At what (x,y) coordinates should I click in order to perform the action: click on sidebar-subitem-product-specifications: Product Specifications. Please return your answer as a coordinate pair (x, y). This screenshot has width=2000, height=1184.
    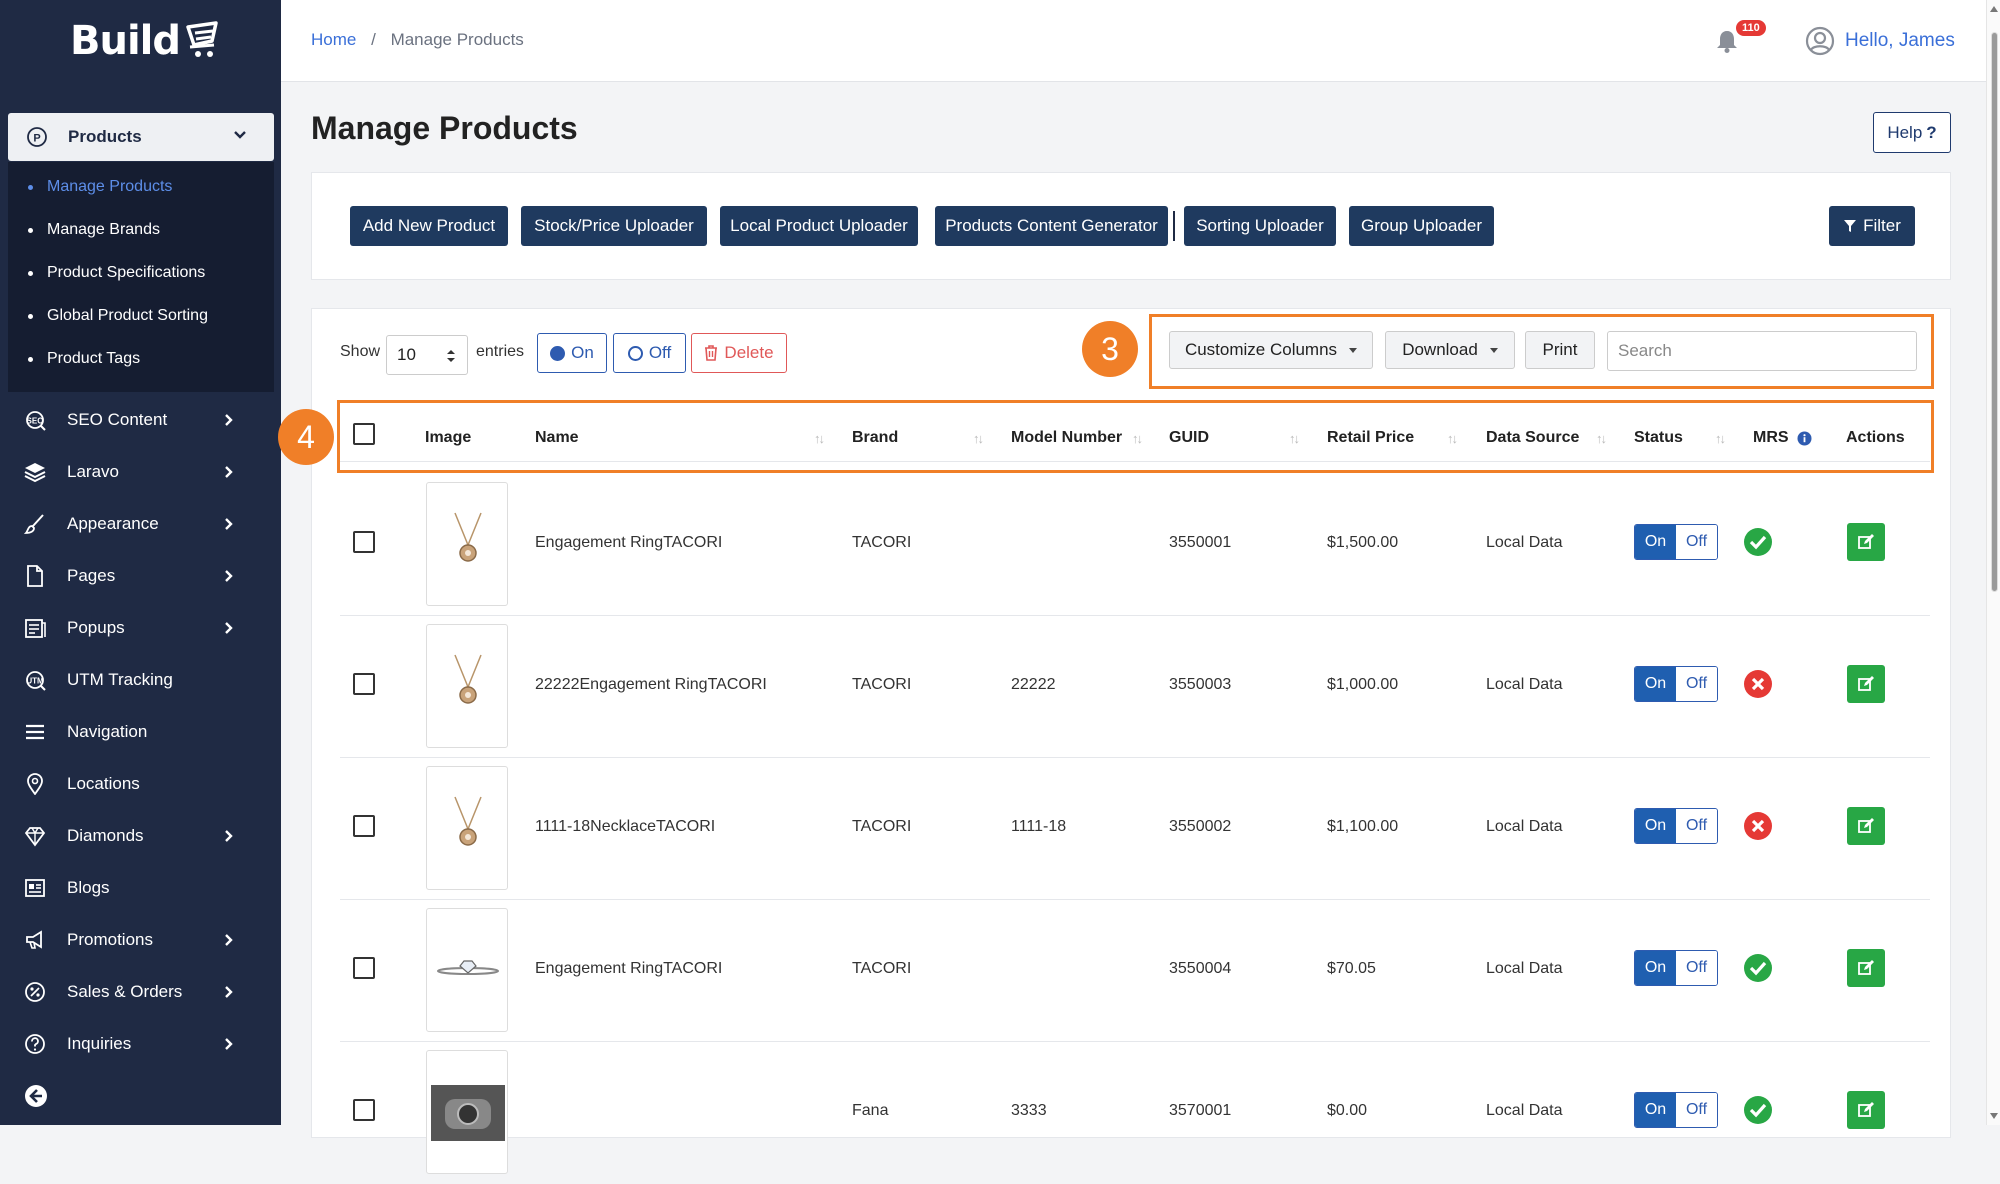
    Looking at the image, I should click on (116, 273).